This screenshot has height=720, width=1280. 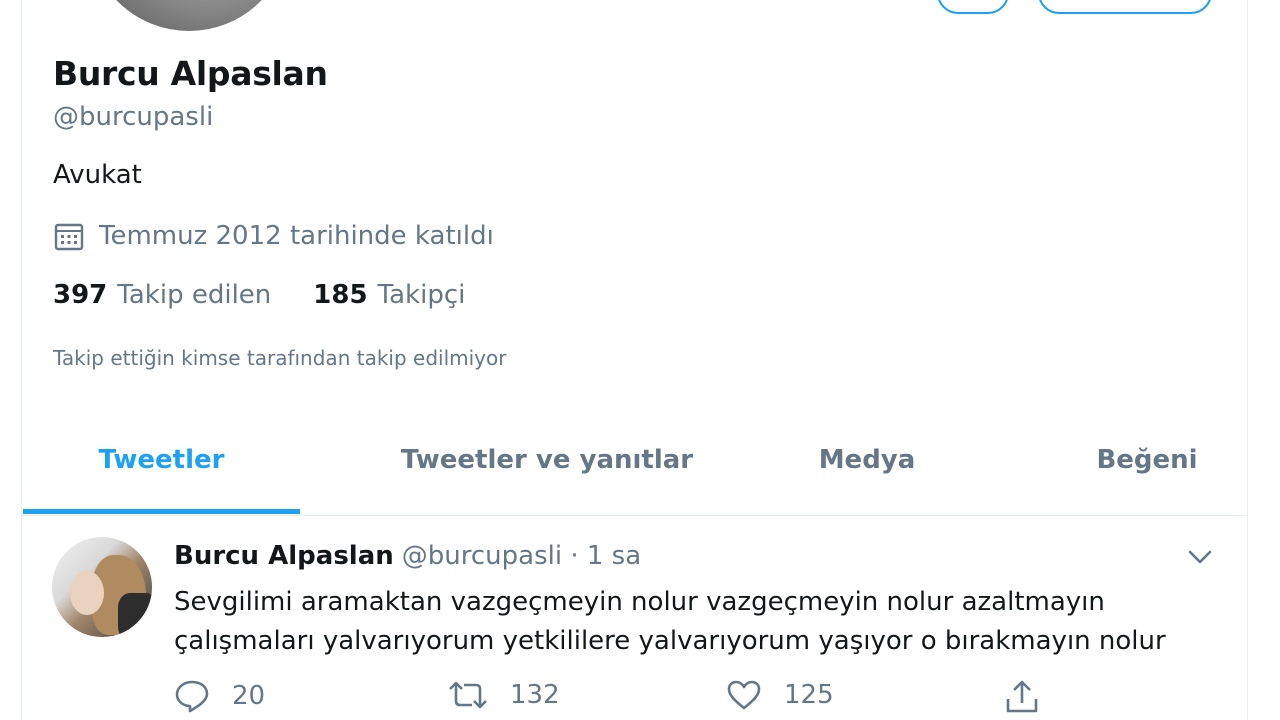 What do you see at coordinates (421, 295) in the screenshot?
I see `followers-label: Takipçi` at bounding box center [421, 295].